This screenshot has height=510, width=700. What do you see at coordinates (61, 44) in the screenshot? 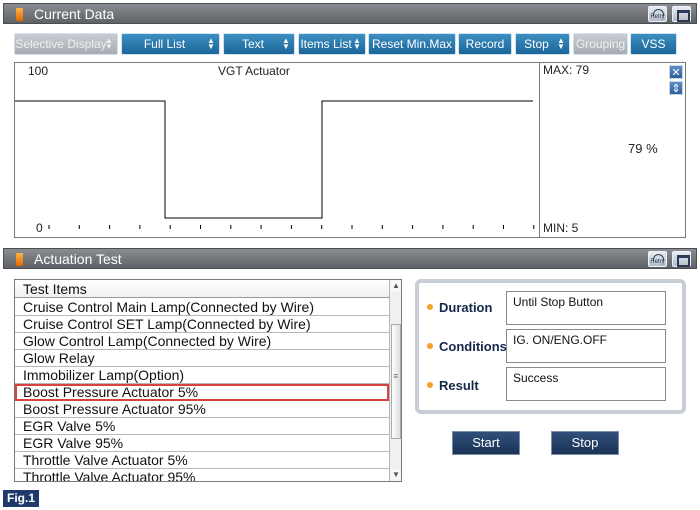
I see `selective-display-label: Selective Display` at bounding box center [61, 44].